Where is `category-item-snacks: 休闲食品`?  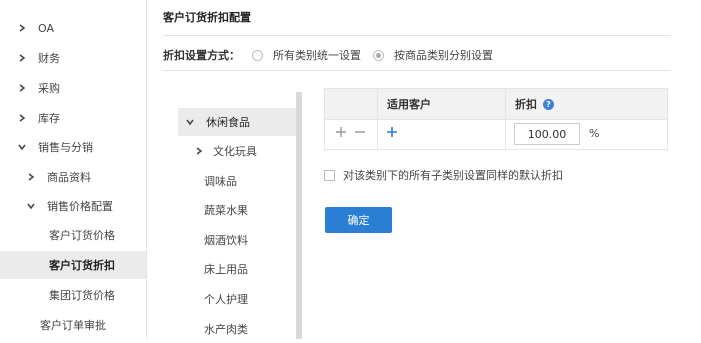
category-item-snacks: 休闲食品 is located at coordinates (237, 122).